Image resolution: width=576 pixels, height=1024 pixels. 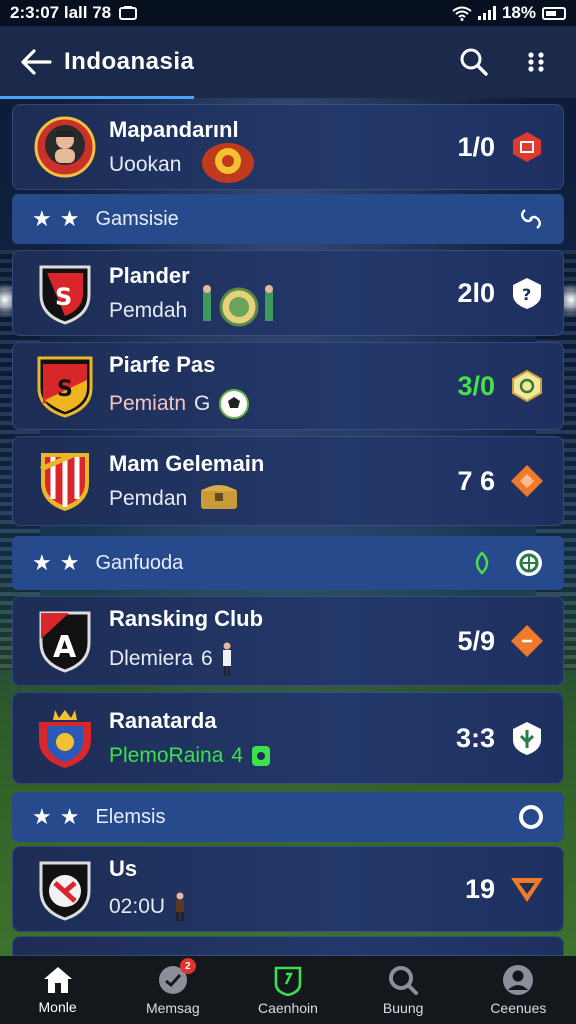 I want to click on link-icon, so click(x=531, y=219).